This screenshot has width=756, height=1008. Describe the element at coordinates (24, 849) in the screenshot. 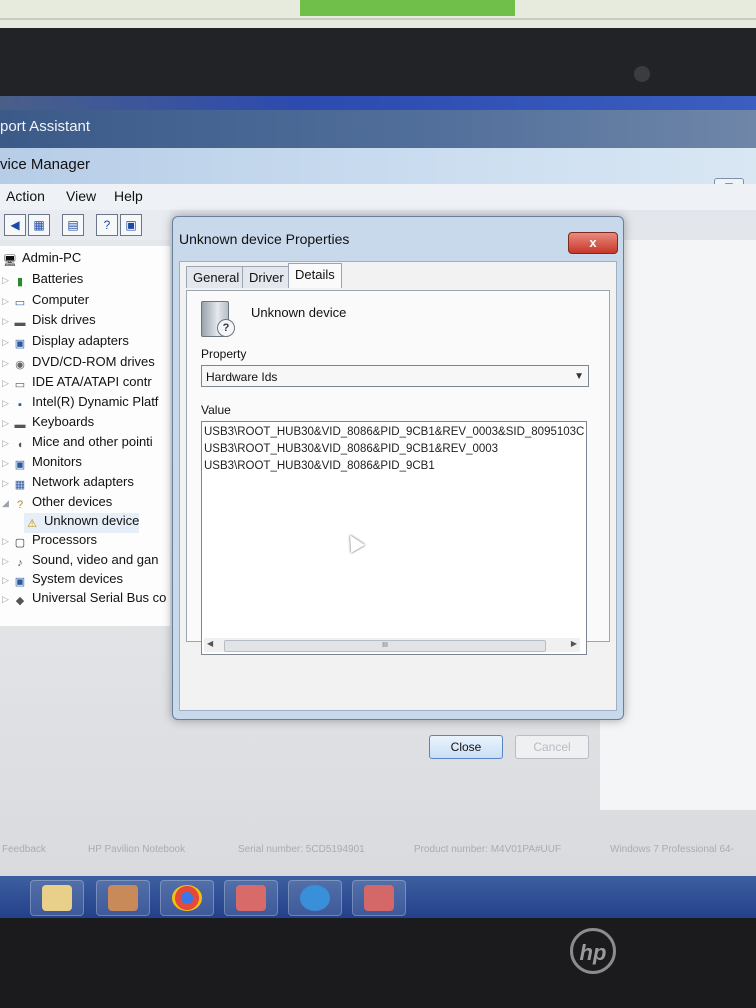

I see `feedback-link: Feedback` at that location.